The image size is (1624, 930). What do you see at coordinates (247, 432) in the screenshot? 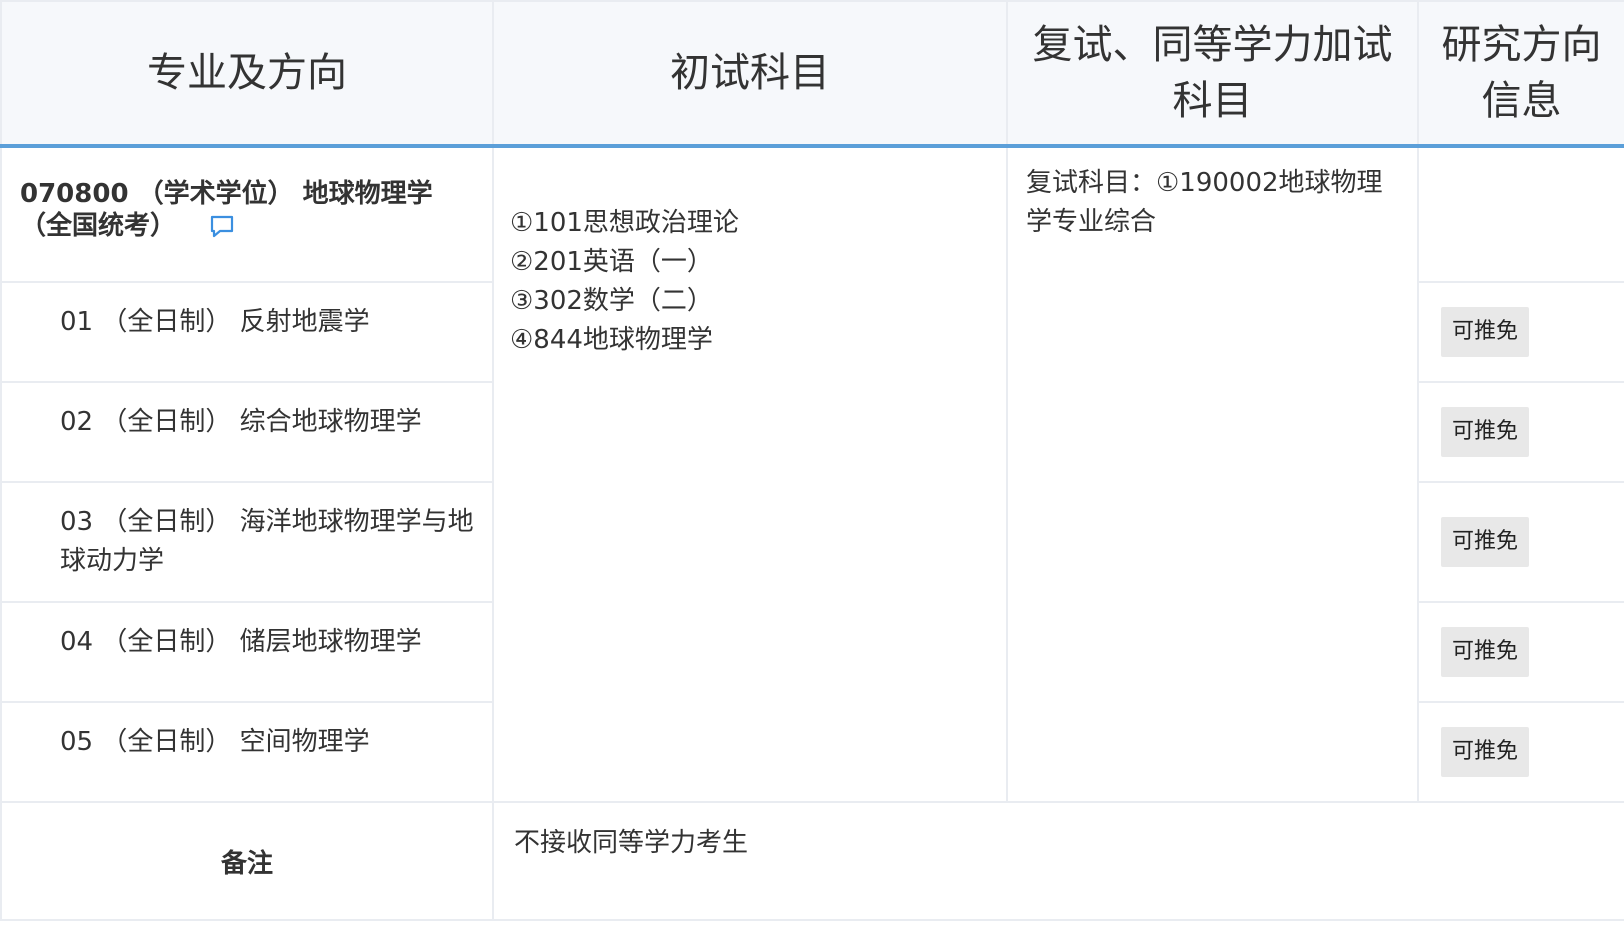
I see `direction-label: 02 （全日制） 综合地球物理学` at bounding box center [247, 432].